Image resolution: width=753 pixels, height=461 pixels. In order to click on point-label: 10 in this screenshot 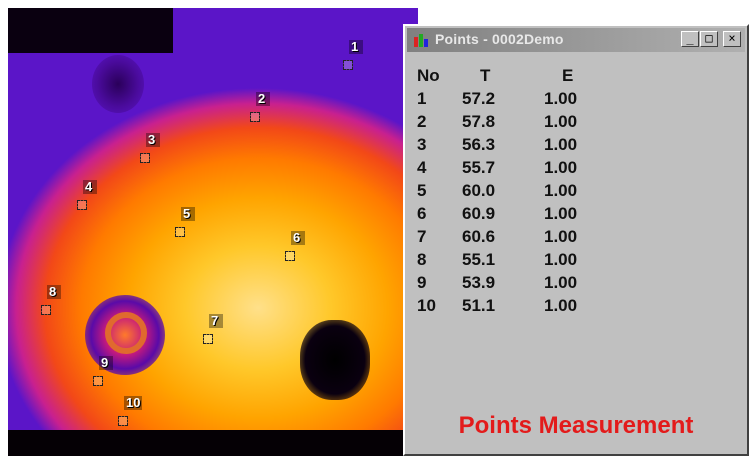, I will do `click(133, 402)`.